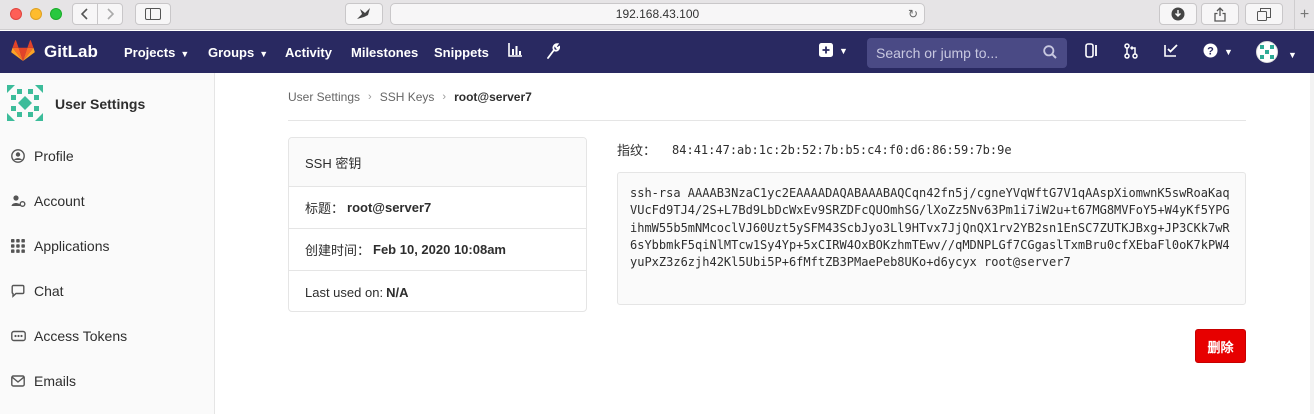  Describe the element at coordinates (437, 208) in the screenshot. I see `key-title-row: 标题： root@server7` at that location.